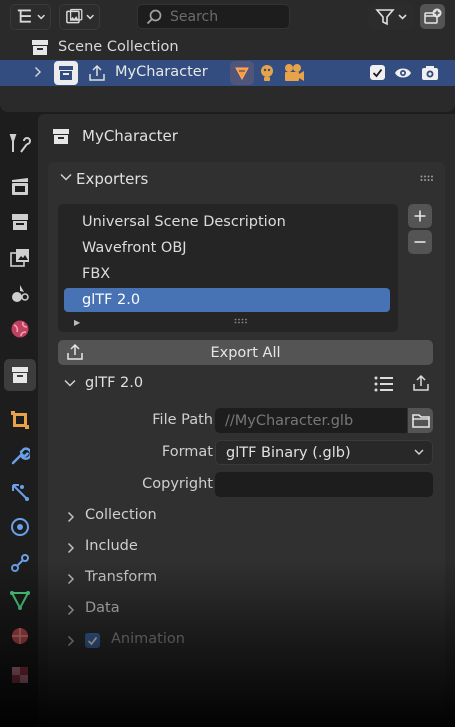  Describe the element at coordinates (227, 73) in the screenshot. I see `outliner-row-mycharacter: MyCharacter` at that location.